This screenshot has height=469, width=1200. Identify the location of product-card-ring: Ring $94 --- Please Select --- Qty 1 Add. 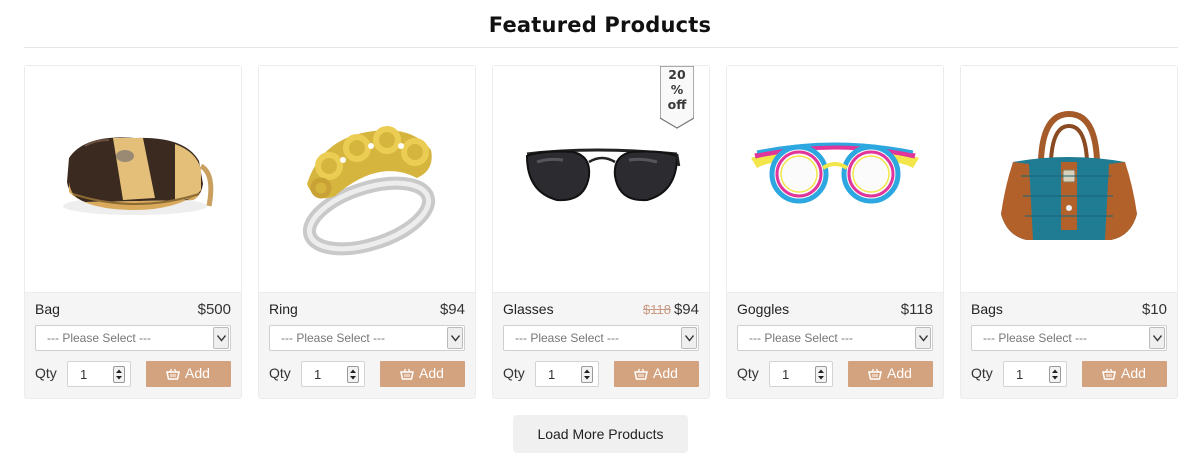
(367, 232).